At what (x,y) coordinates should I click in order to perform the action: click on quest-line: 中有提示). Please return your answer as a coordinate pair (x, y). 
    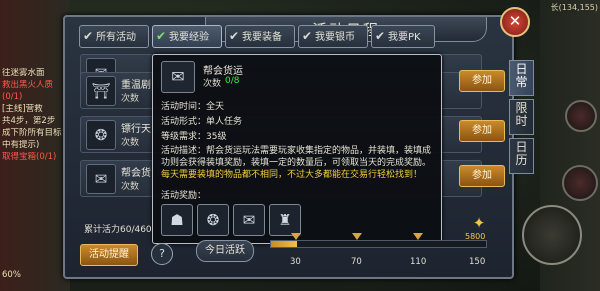
    Looking at the image, I should click on (21, 145).